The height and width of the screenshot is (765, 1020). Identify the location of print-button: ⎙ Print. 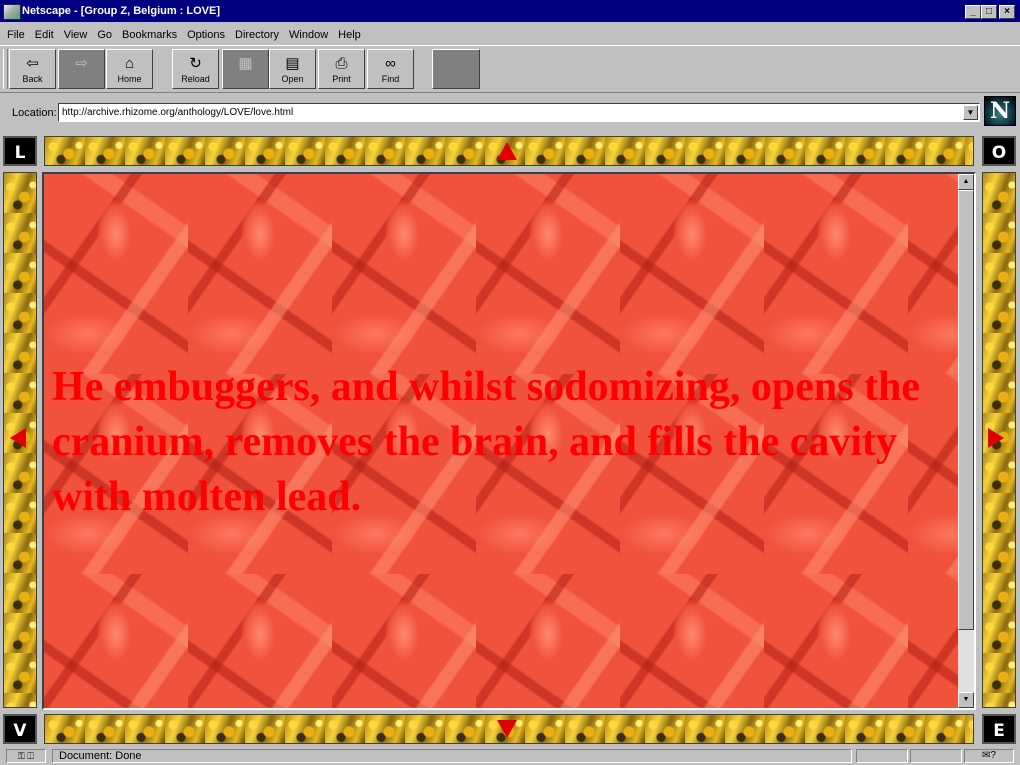
(341, 69).